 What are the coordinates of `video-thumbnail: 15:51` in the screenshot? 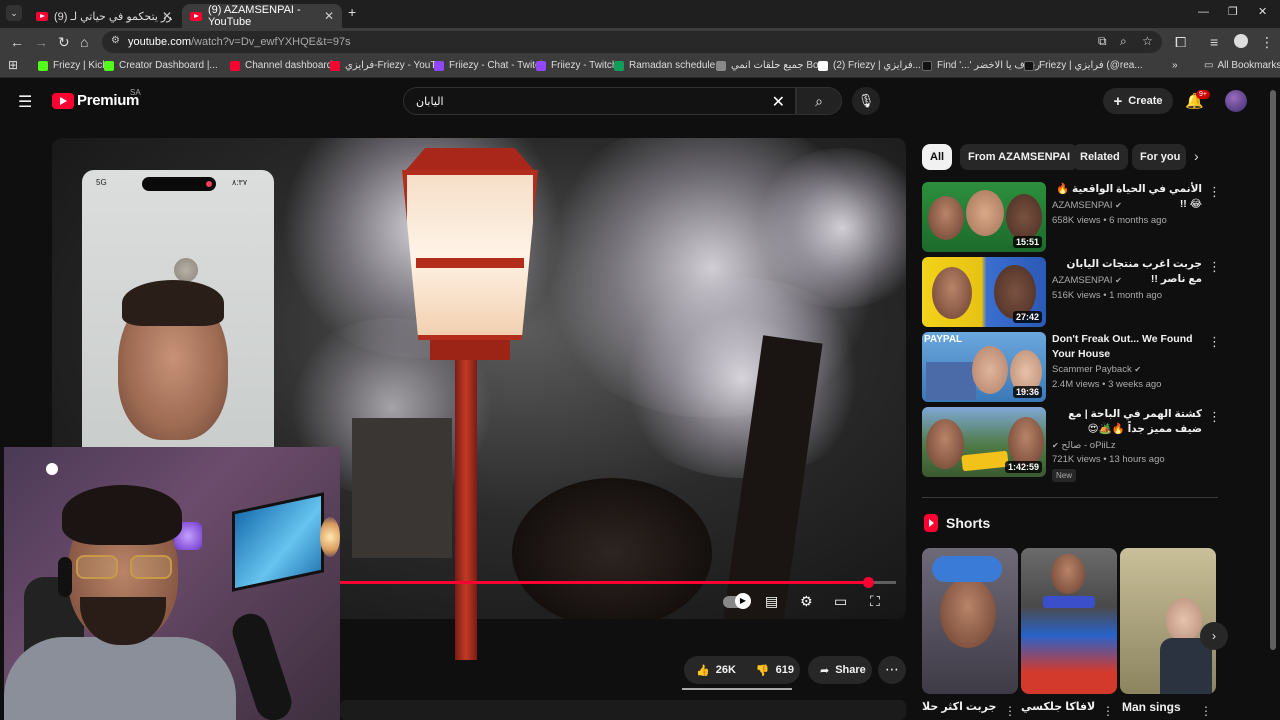 It's located at (984, 217).